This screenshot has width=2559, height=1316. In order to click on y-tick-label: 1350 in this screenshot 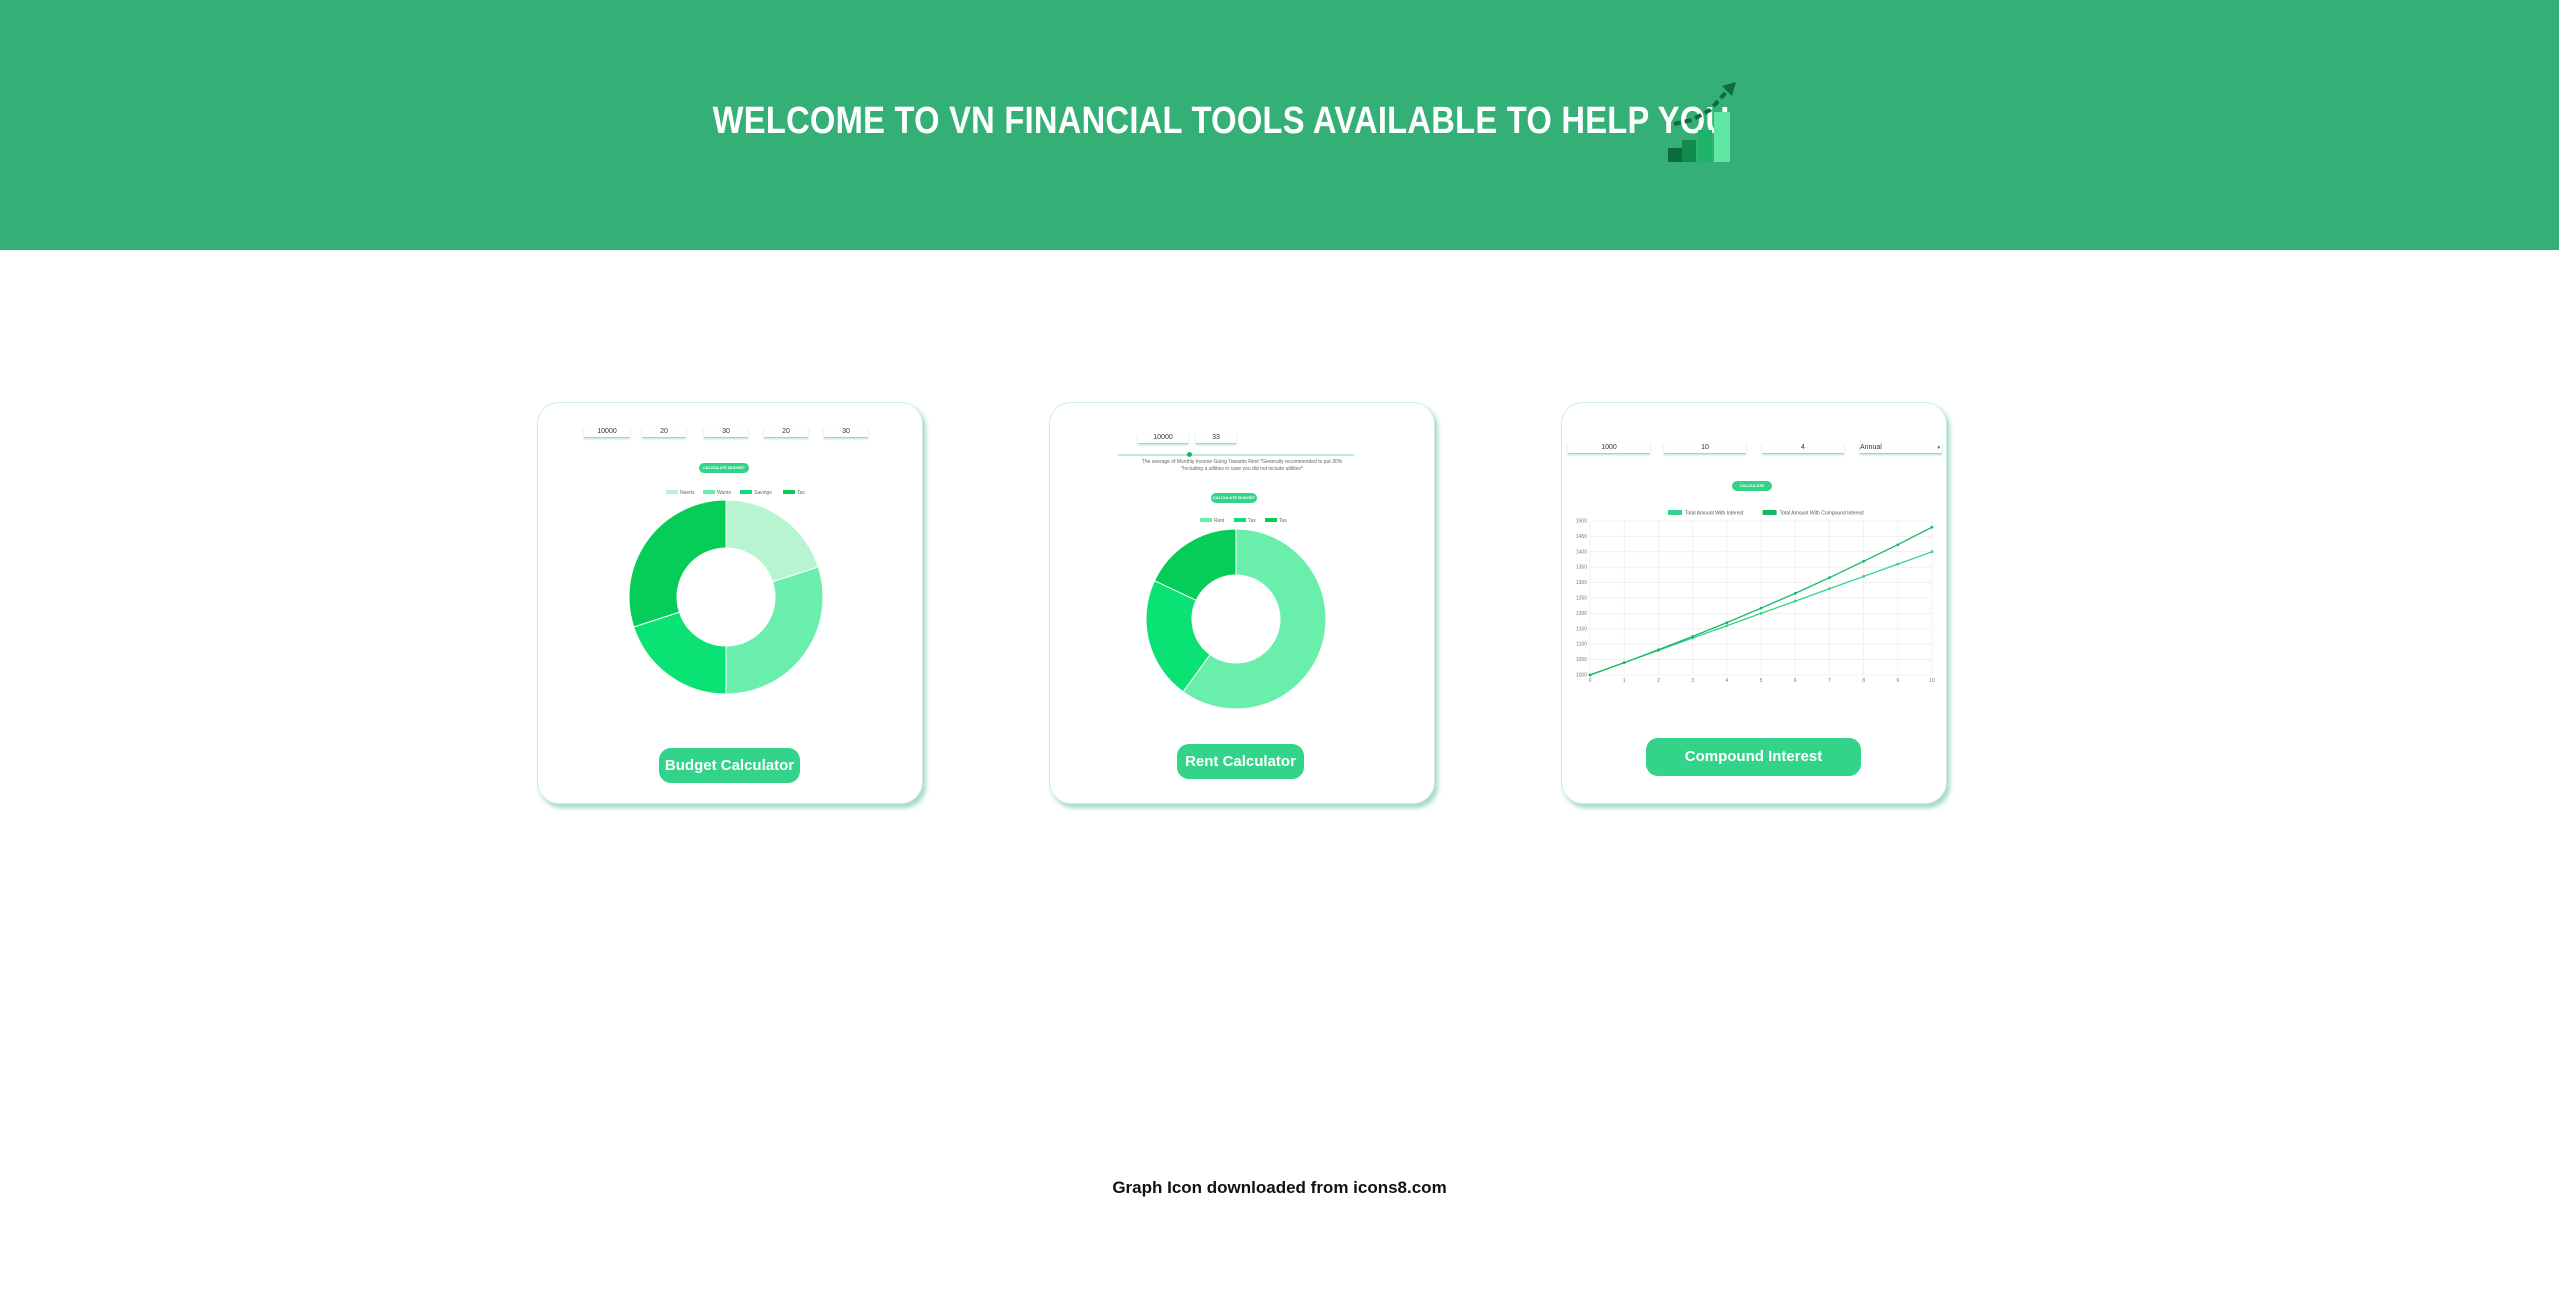, I will do `click(1581, 568)`.